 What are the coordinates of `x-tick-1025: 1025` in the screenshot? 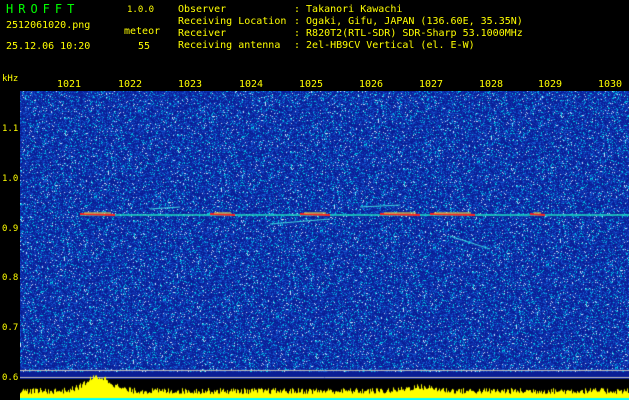 It's located at (311, 84).